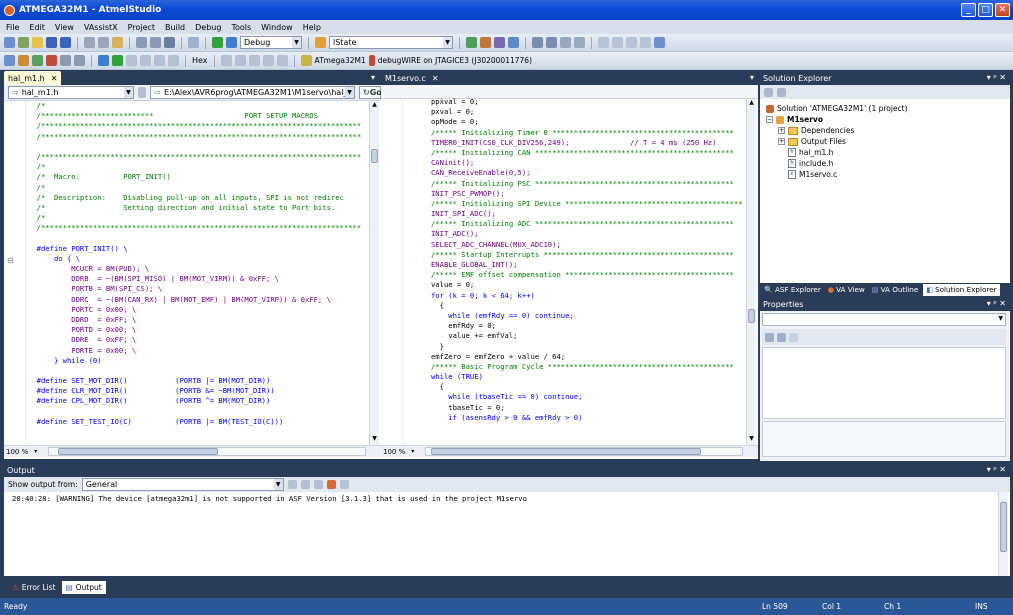 The height and width of the screenshot is (615, 1013). I want to click on menu-window: Window, so click(277, 27).